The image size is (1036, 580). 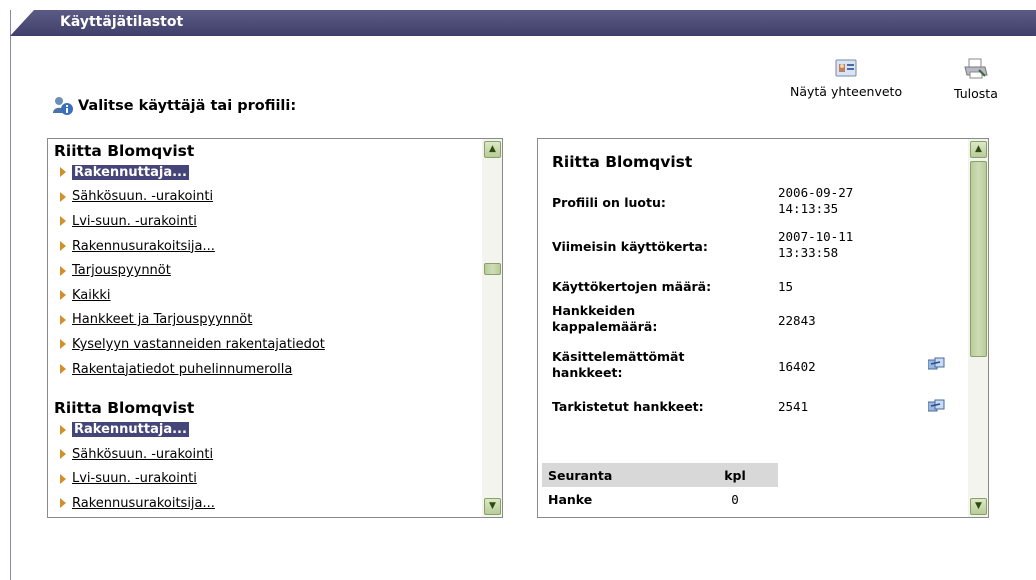 What do you see at coordinates (660, 499) in the screenshot?
I see `table-row: Hanke 0` at bounding box center [660, 499].